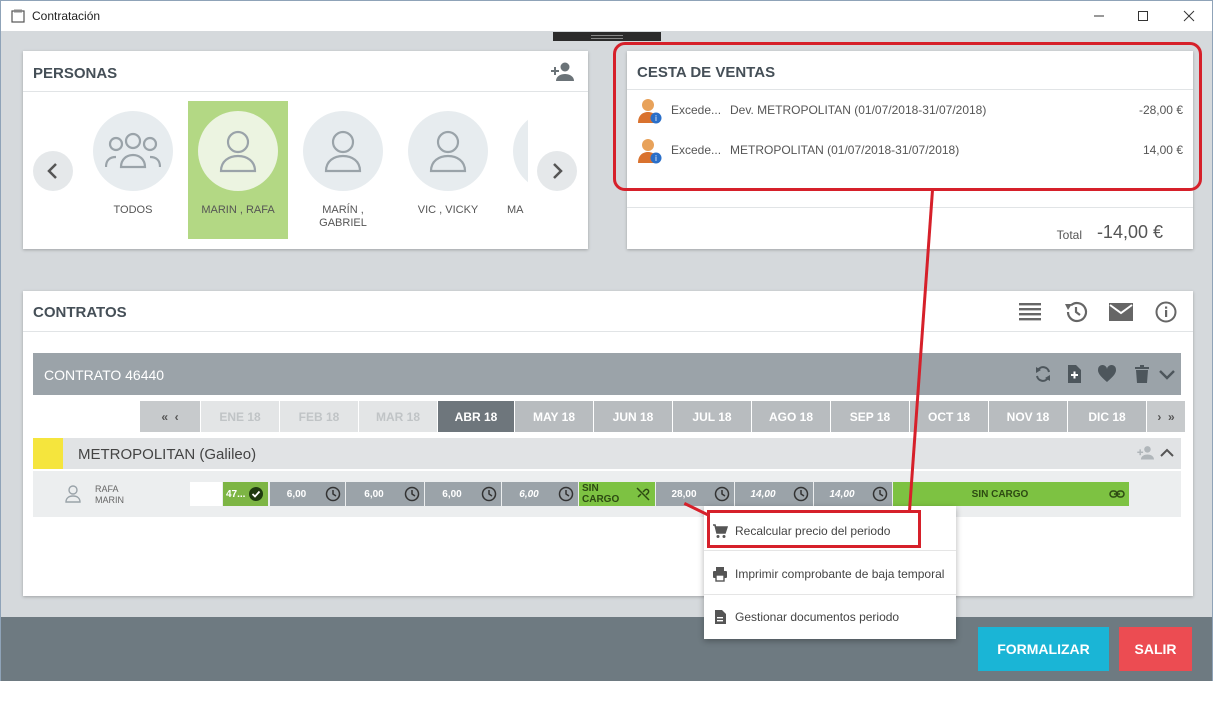  I want to click on history-icon, so click(1076, 312).